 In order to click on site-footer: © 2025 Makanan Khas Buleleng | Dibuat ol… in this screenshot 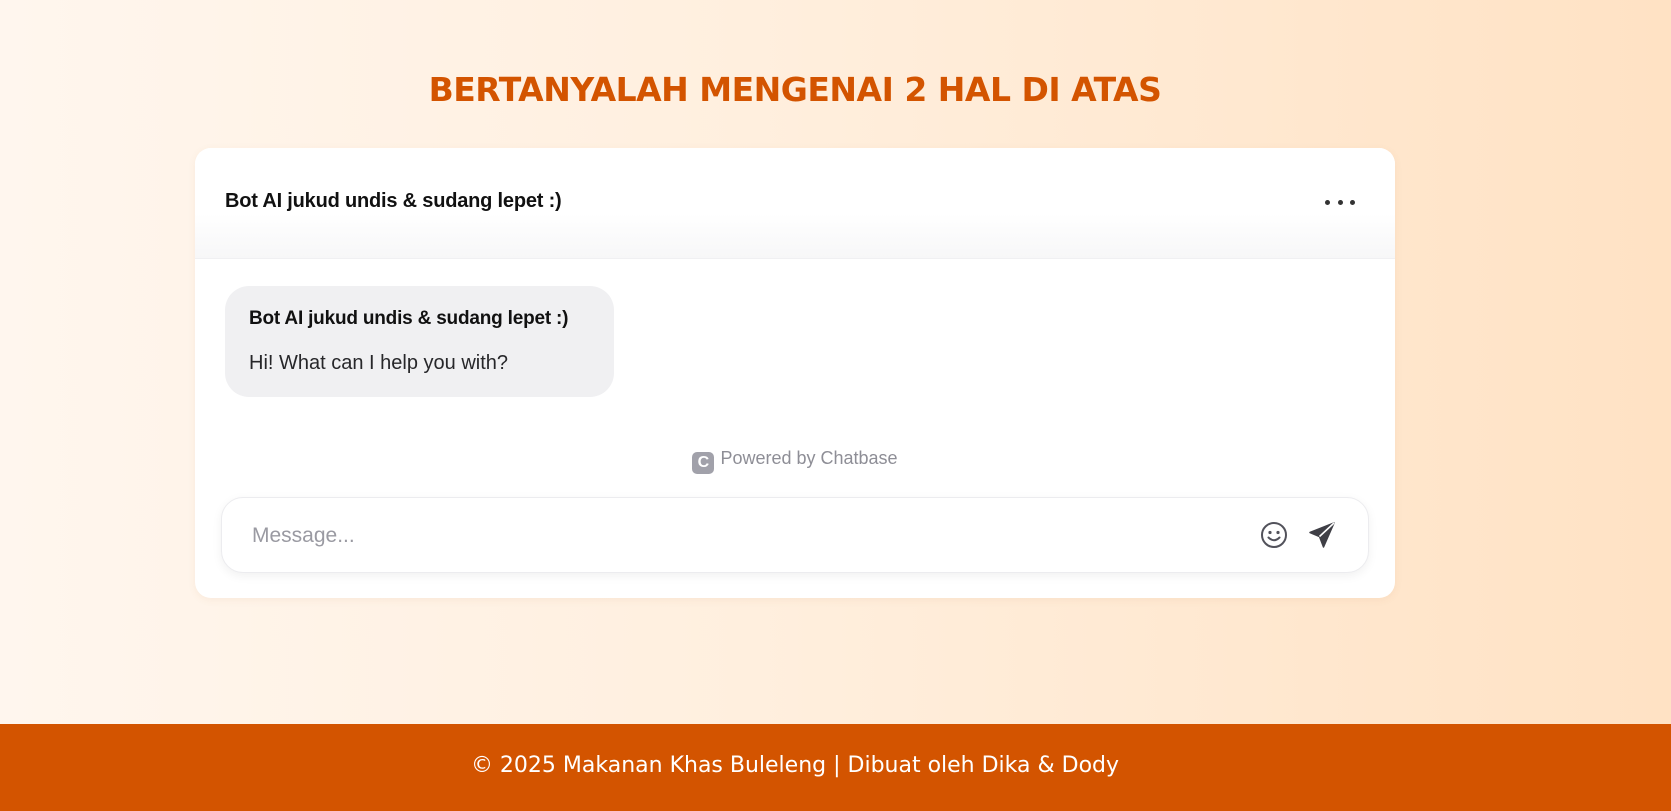, I will do `click(835, 767)`.